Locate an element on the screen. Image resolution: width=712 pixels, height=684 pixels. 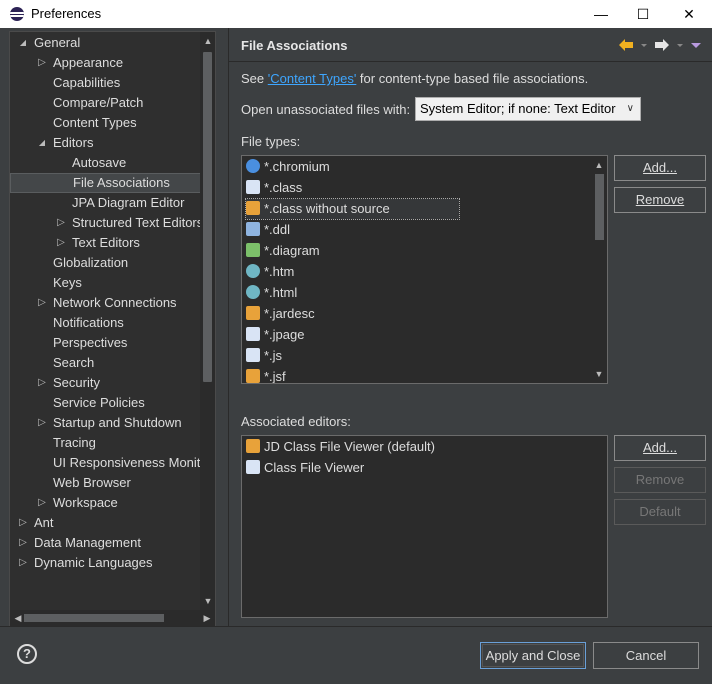
tree-item: Capabilities is located at coordinates (106, 83).